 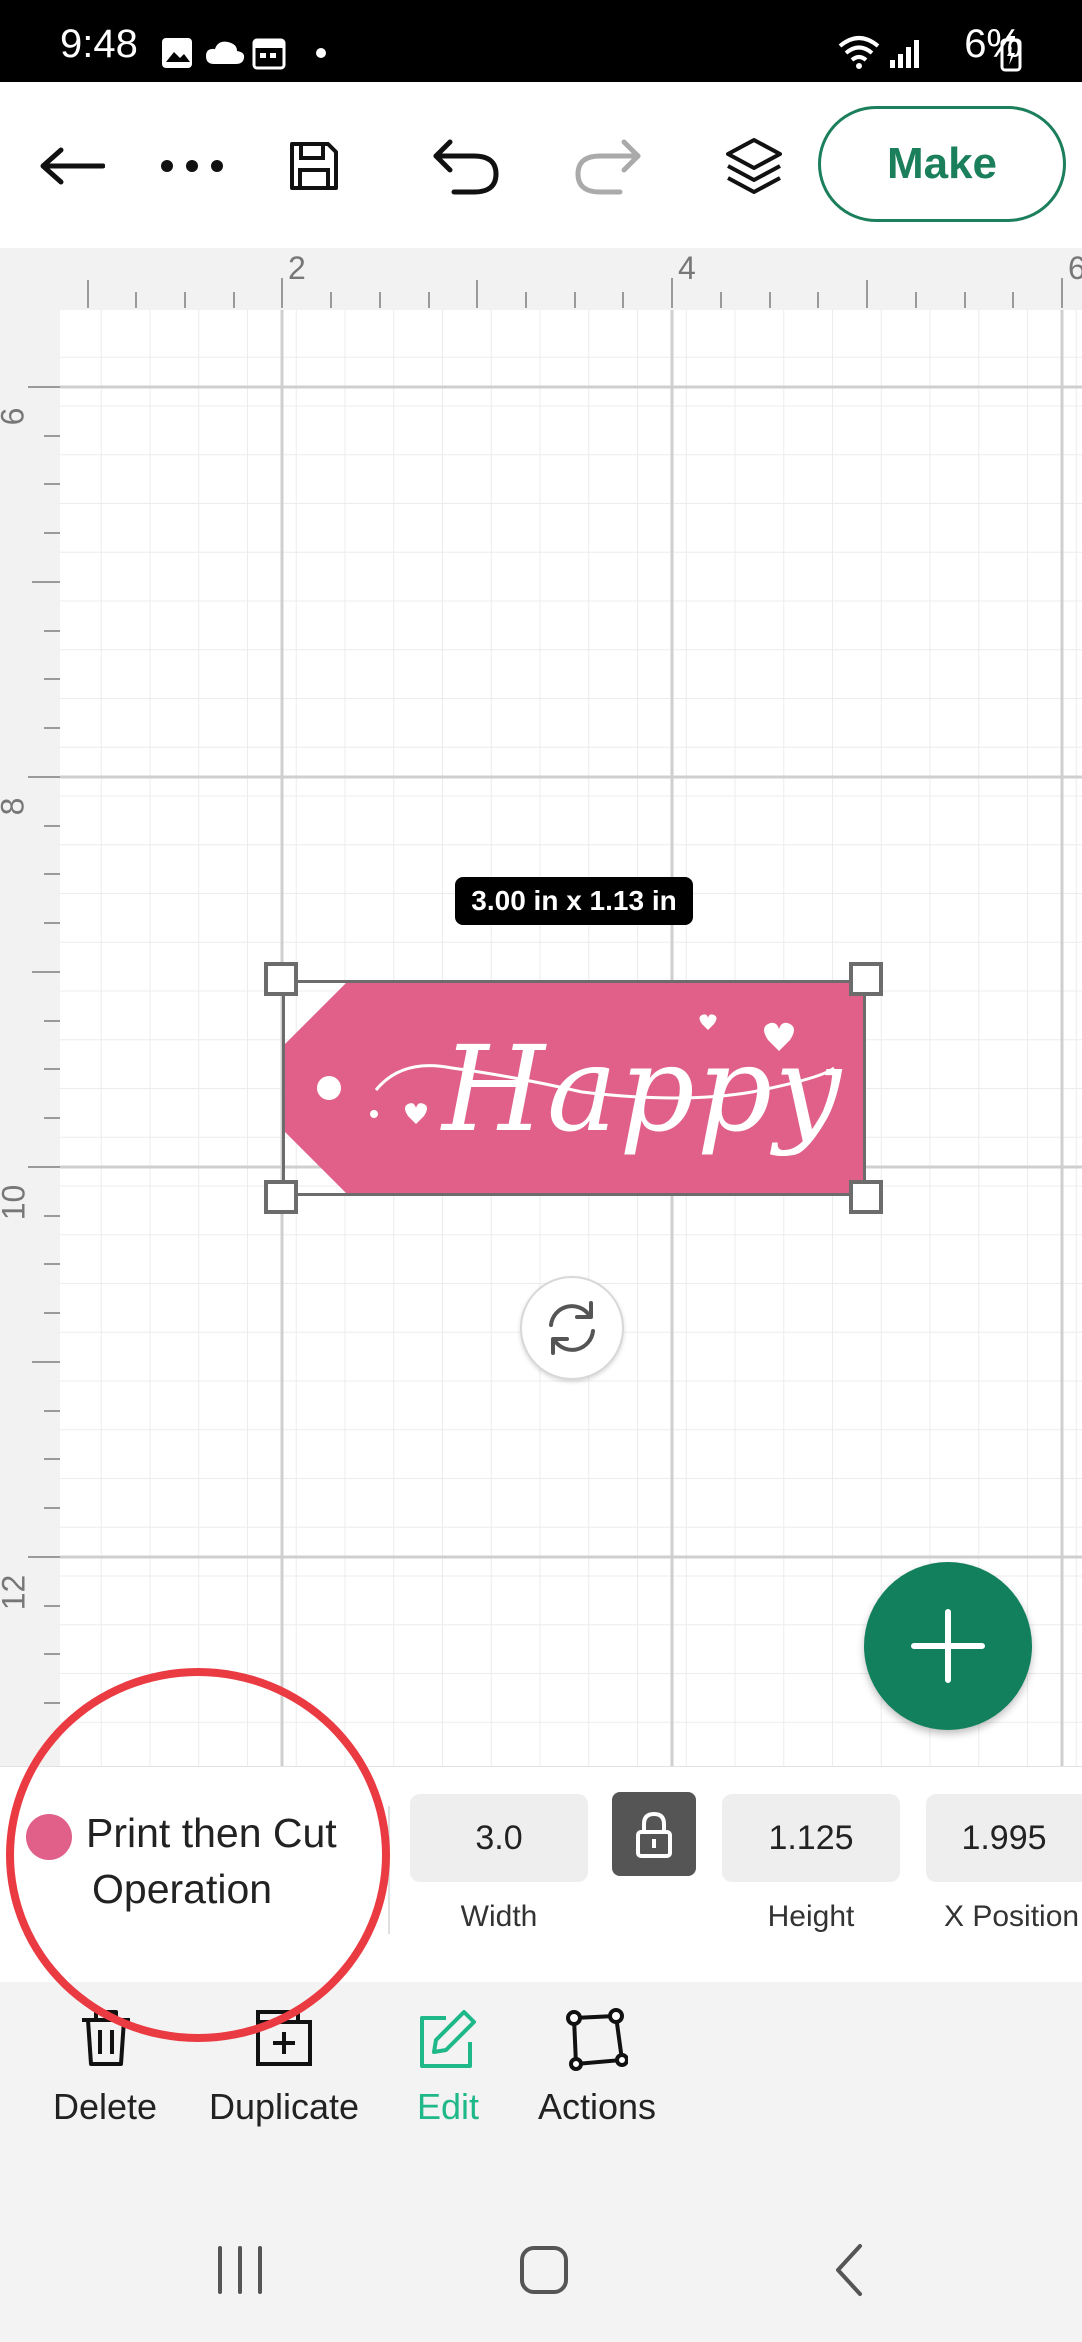 I want to click on cloud-icon, so click(x=225, y=52).